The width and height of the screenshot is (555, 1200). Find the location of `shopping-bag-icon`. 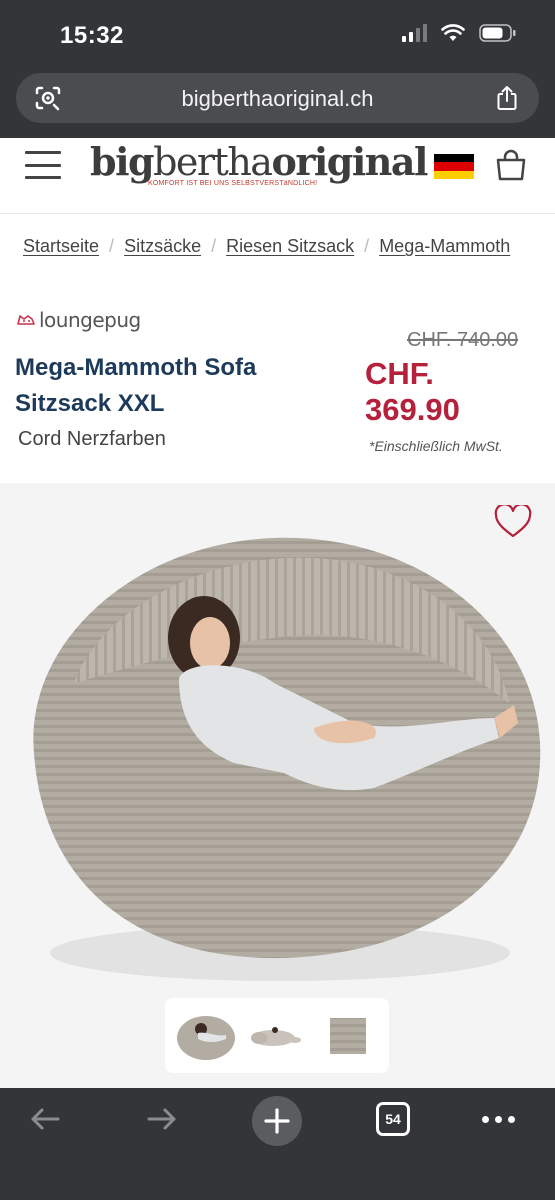

shopping-bag-icon is located at coordinates (511, 165).